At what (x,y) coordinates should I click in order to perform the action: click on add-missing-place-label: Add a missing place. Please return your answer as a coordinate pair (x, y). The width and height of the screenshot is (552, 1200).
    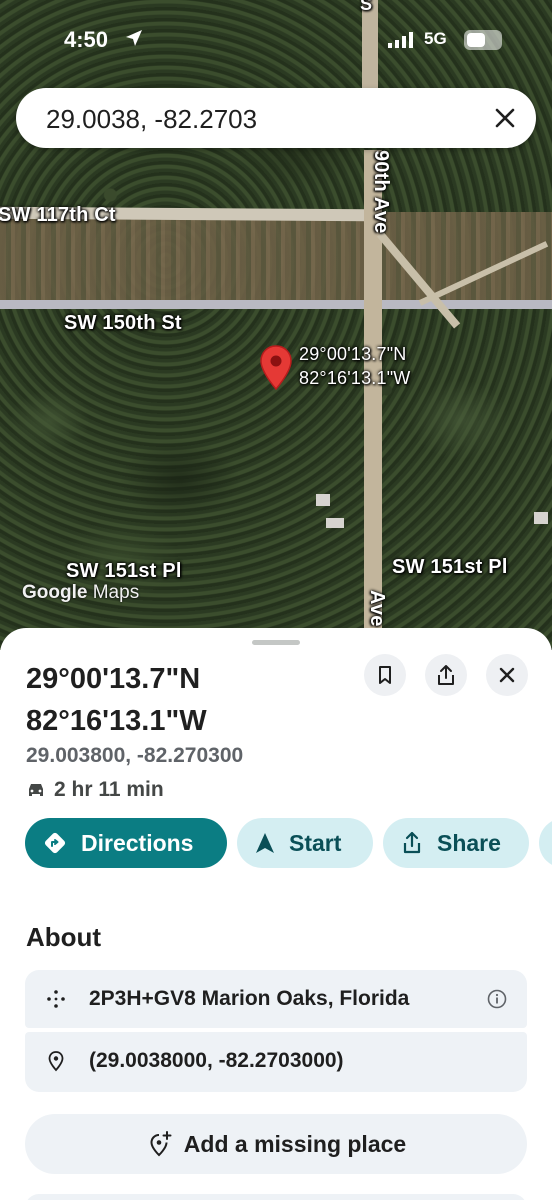
    Looking at the image, I should click on (295, 1143).